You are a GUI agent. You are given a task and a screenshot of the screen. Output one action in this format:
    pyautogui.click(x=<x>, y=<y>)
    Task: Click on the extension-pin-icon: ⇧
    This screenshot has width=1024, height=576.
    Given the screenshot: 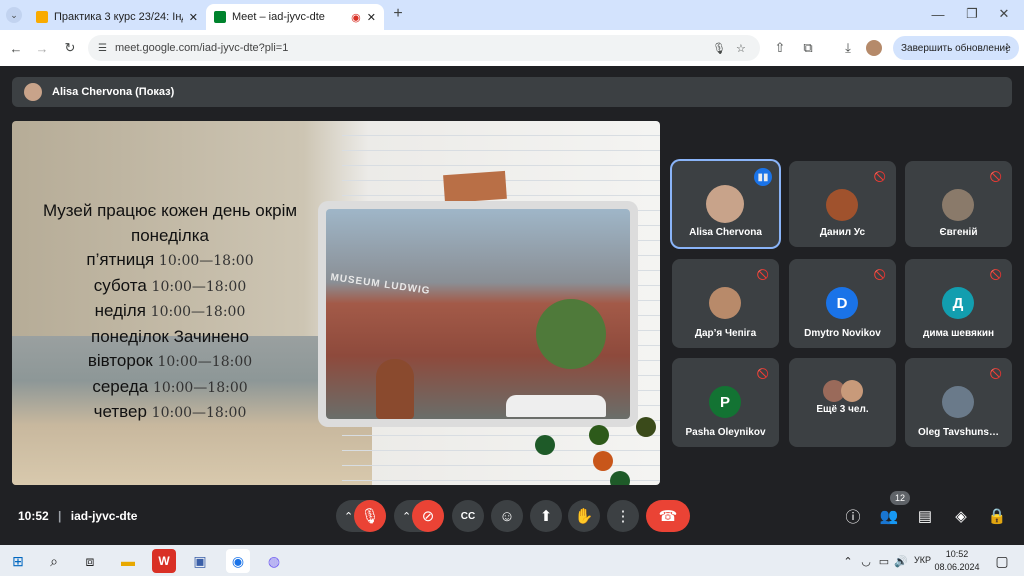 What is the action you would take?
    pyautogui.click(x=780, y=48)
    